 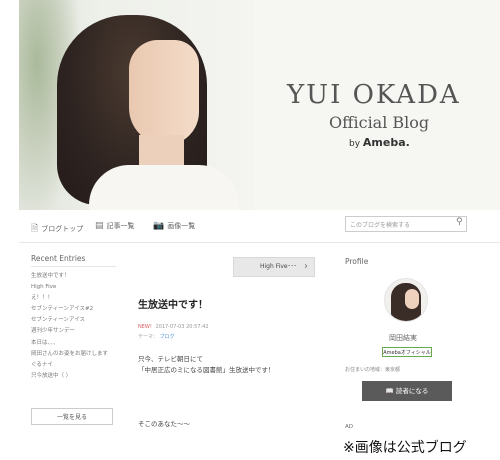 I want to click on become-reader-label: 読者になる, so click(x=412, y=391).